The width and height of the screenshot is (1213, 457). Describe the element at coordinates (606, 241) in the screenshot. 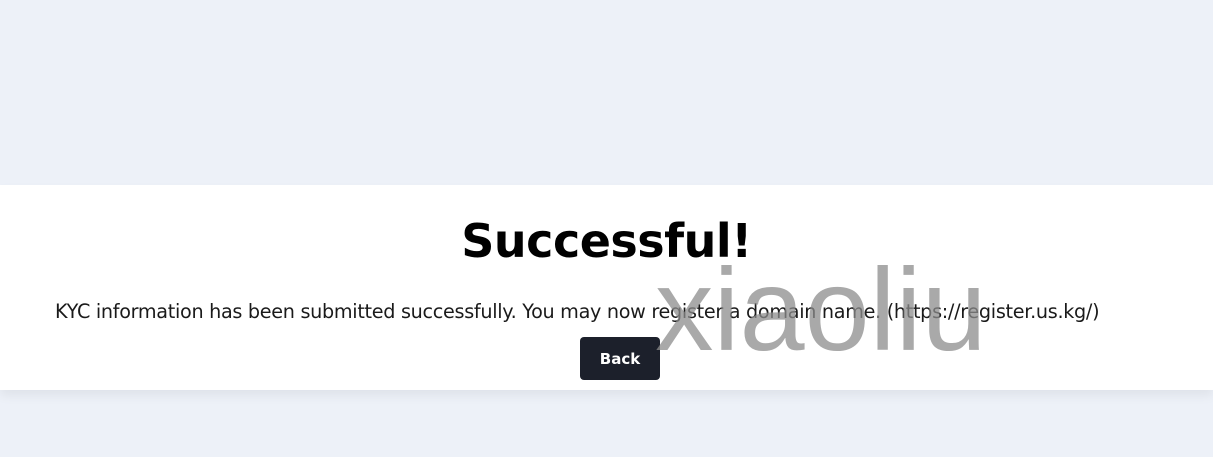

I see `success-title: Successful!` at that location.